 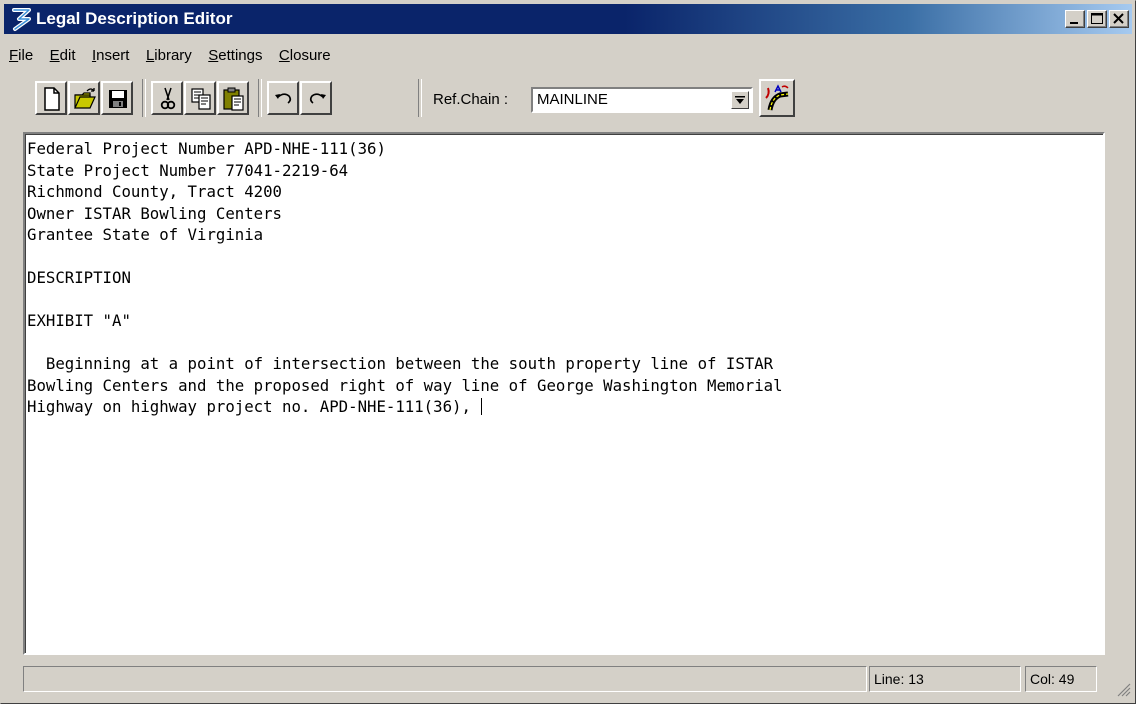 I want to click on undo-button, so click(x=283, y=98).